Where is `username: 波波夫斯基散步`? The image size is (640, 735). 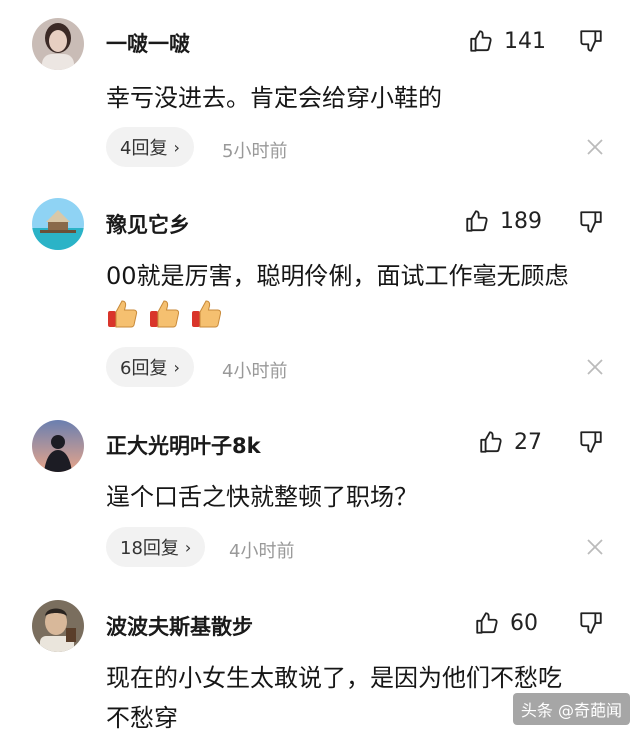
username: 波波夫斯基散步 is located at coordinates (179, 626).